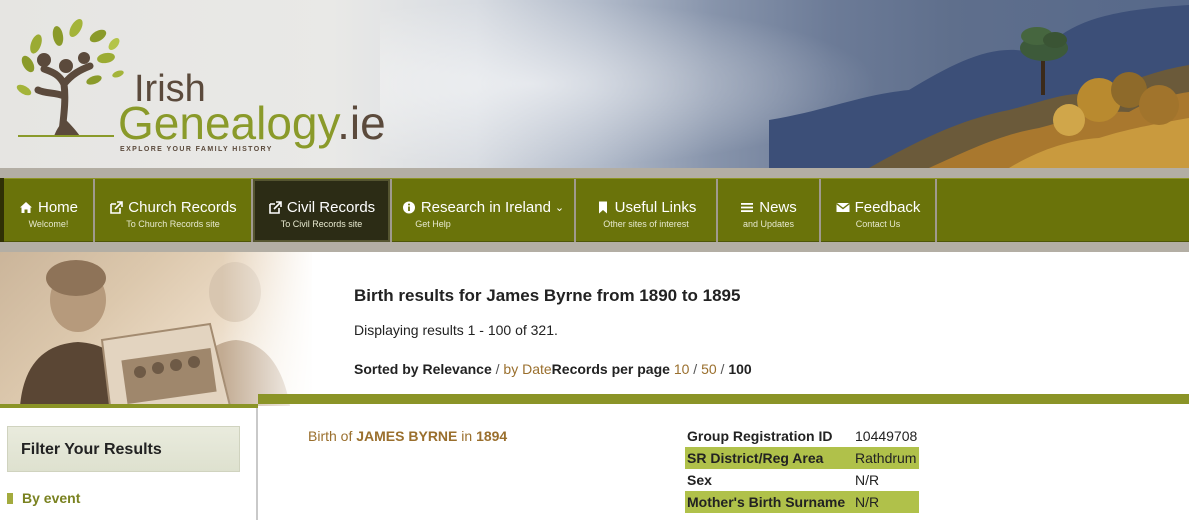 The image size is (1189, 520). I want to click on nav-feedback: Feedback Contact Us, so click(879, 210).